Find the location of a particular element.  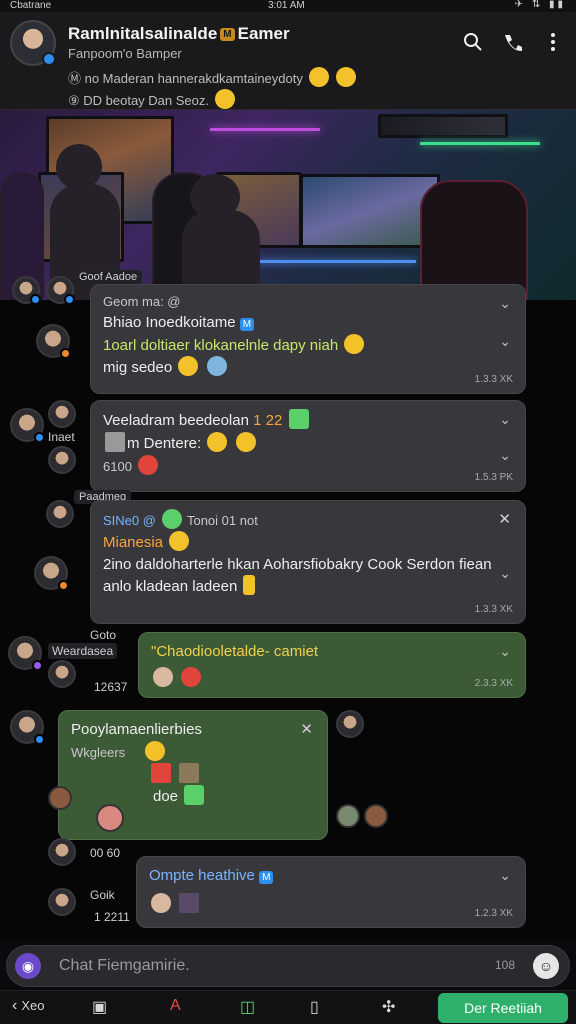

message-text: Veeladram beedeolan is located at coordinates (176, 420).